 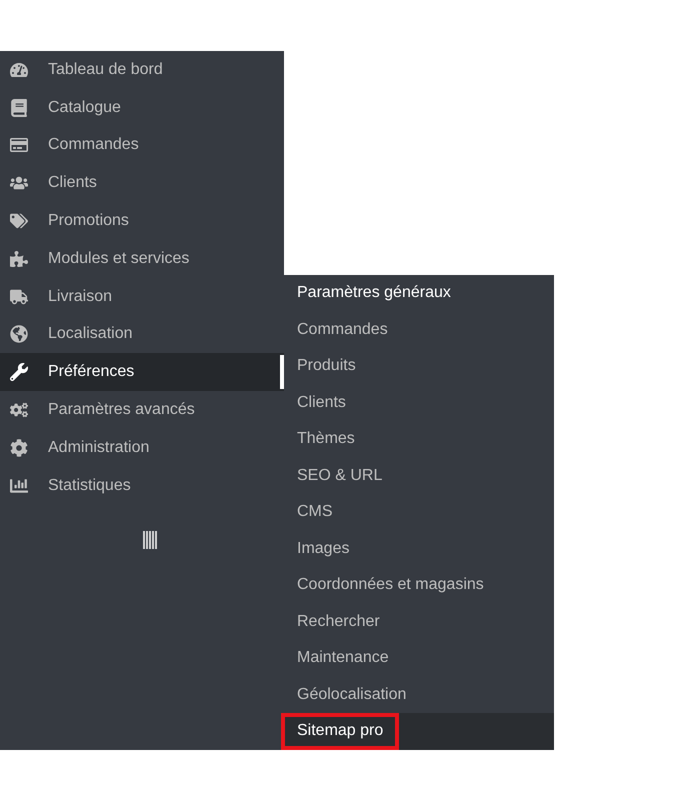 I want to click on submenu-item: Clients, so click(x=419, y=402).